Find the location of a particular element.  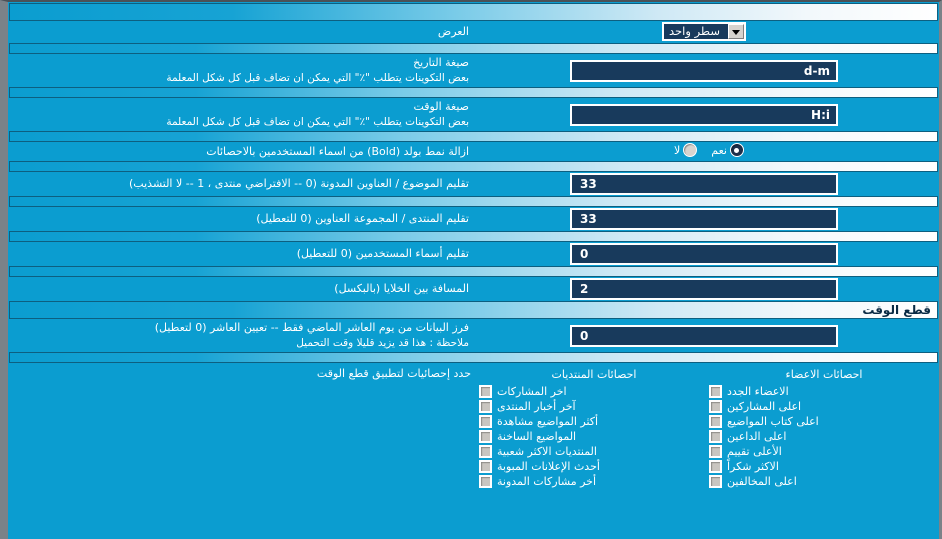

section-bar-timecut: قطع الوقت is located at coordinates (473, 310).